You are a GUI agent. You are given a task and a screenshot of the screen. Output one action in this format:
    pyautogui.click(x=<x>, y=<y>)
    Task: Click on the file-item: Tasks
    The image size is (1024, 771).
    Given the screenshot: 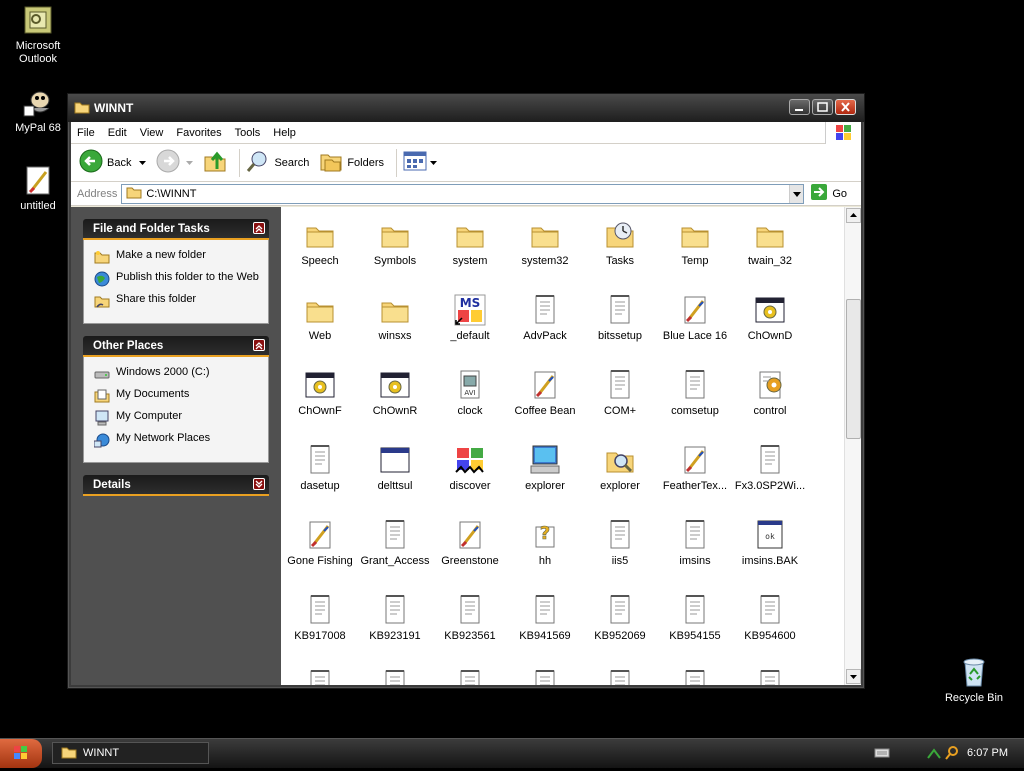 What is the action you would take?
    pyautogui.click(x=620, y=243)
    